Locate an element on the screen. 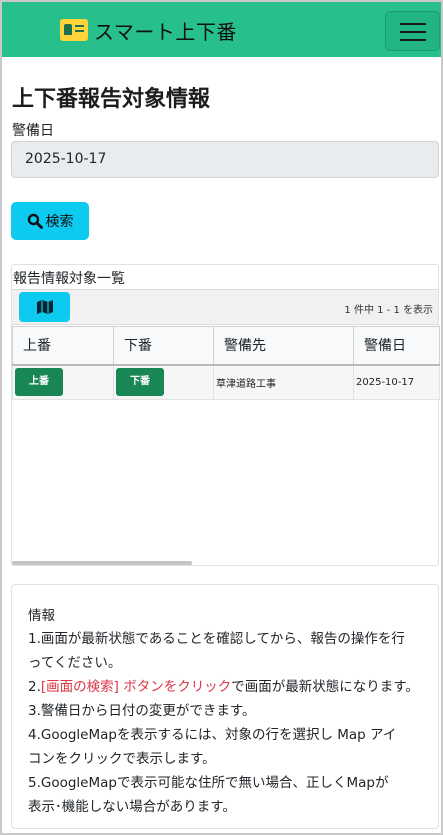 The width and height of the screenshot is (443, 835). info-line-2: 2.[画面の検索] ボタンをクリックで画面が最新状態になります。 is located at coordinates (223, 687).